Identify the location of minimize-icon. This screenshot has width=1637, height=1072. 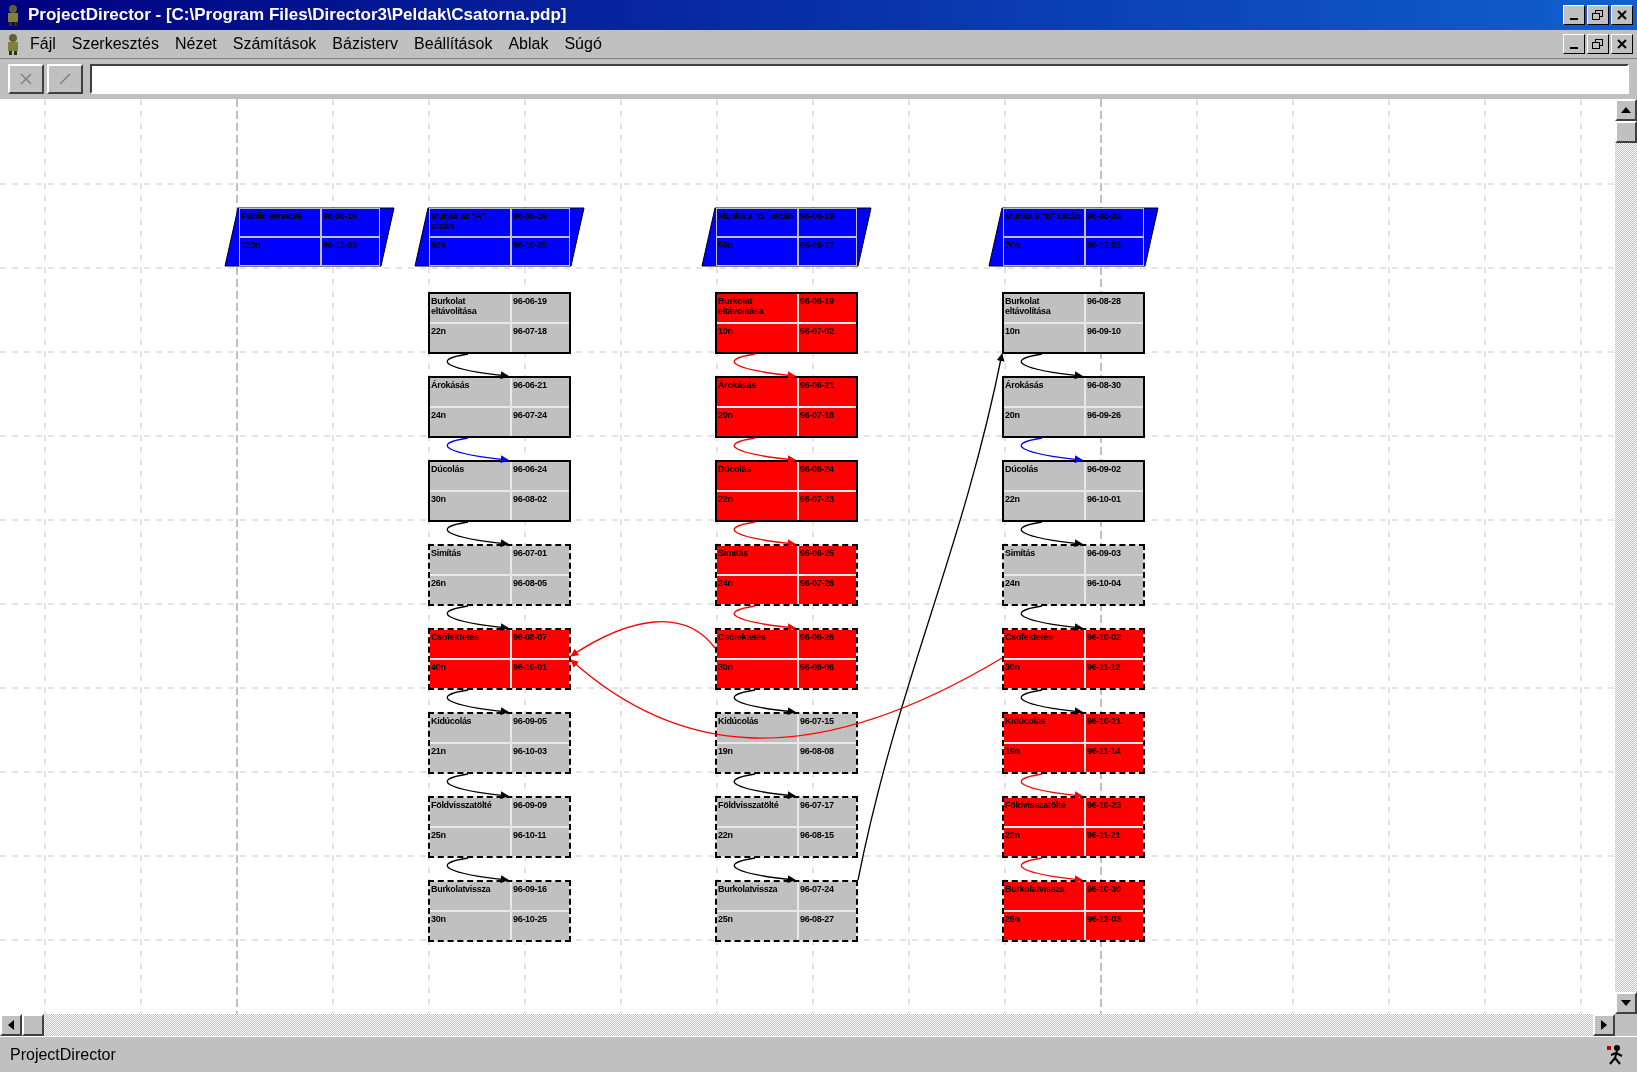
(1574, 48).